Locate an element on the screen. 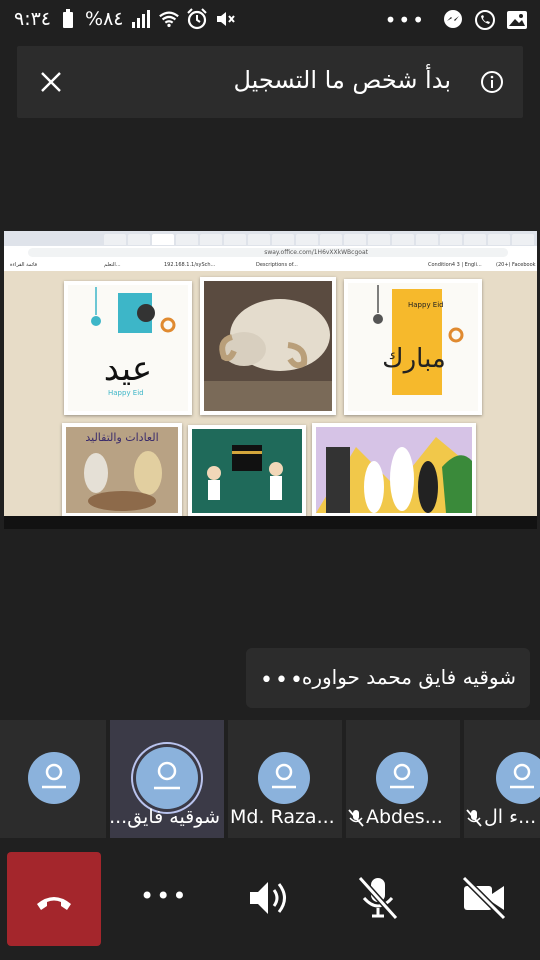 This screenshot has width=540, height=960. info-icon is located at coordinates (492, 82).